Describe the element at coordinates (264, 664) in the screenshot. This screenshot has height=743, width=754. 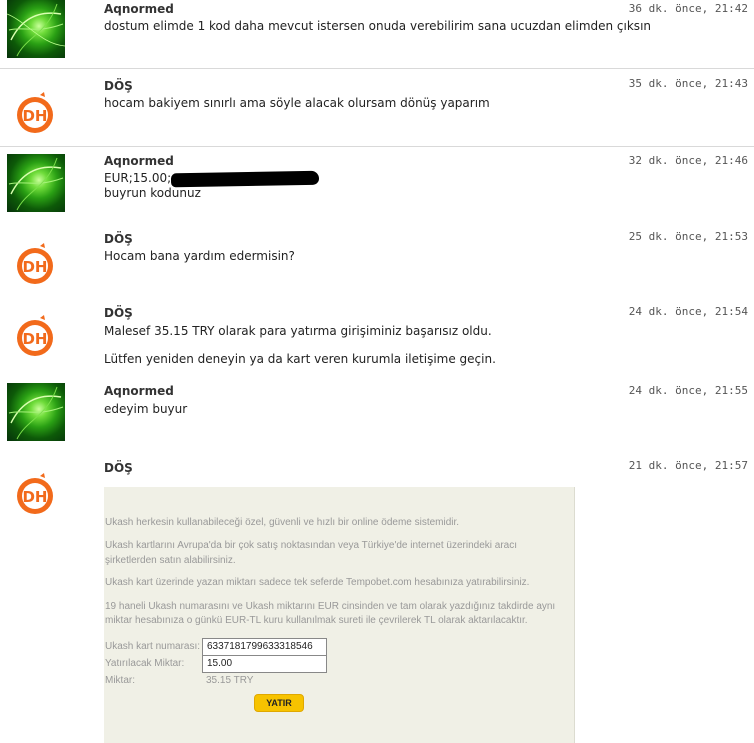
I see `amount-input: 15.00` at that location.